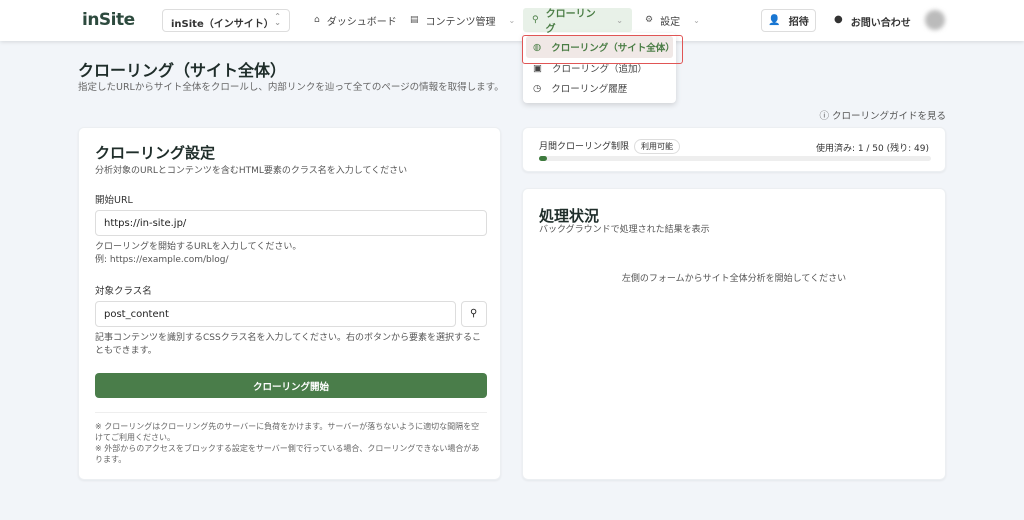 The width and height of the screenshot is (1024, 520). Describe the element at coordinates (624, 230) in the screenshot. I see `status-subtitle: バックグラウンドで処理された結果を表示` at that location.